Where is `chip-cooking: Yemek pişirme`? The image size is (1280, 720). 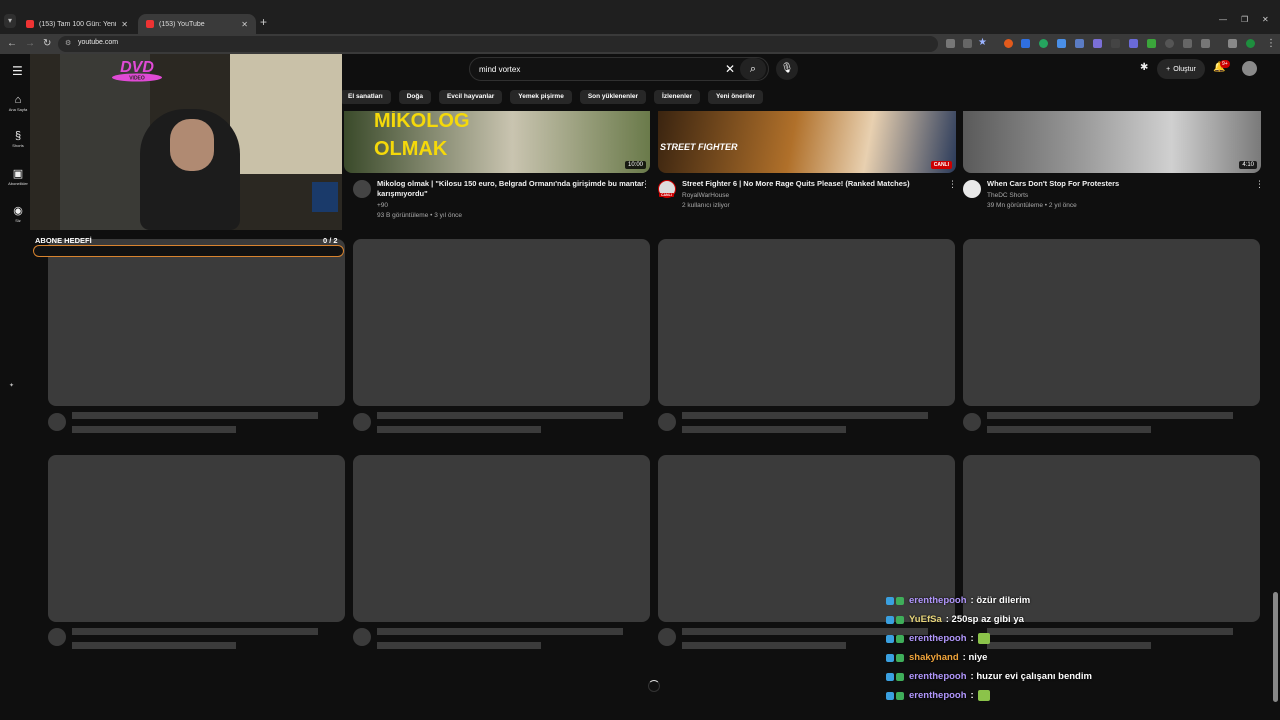 chip-cooking: Yemek pişirme is located at coordinates (541, 97).